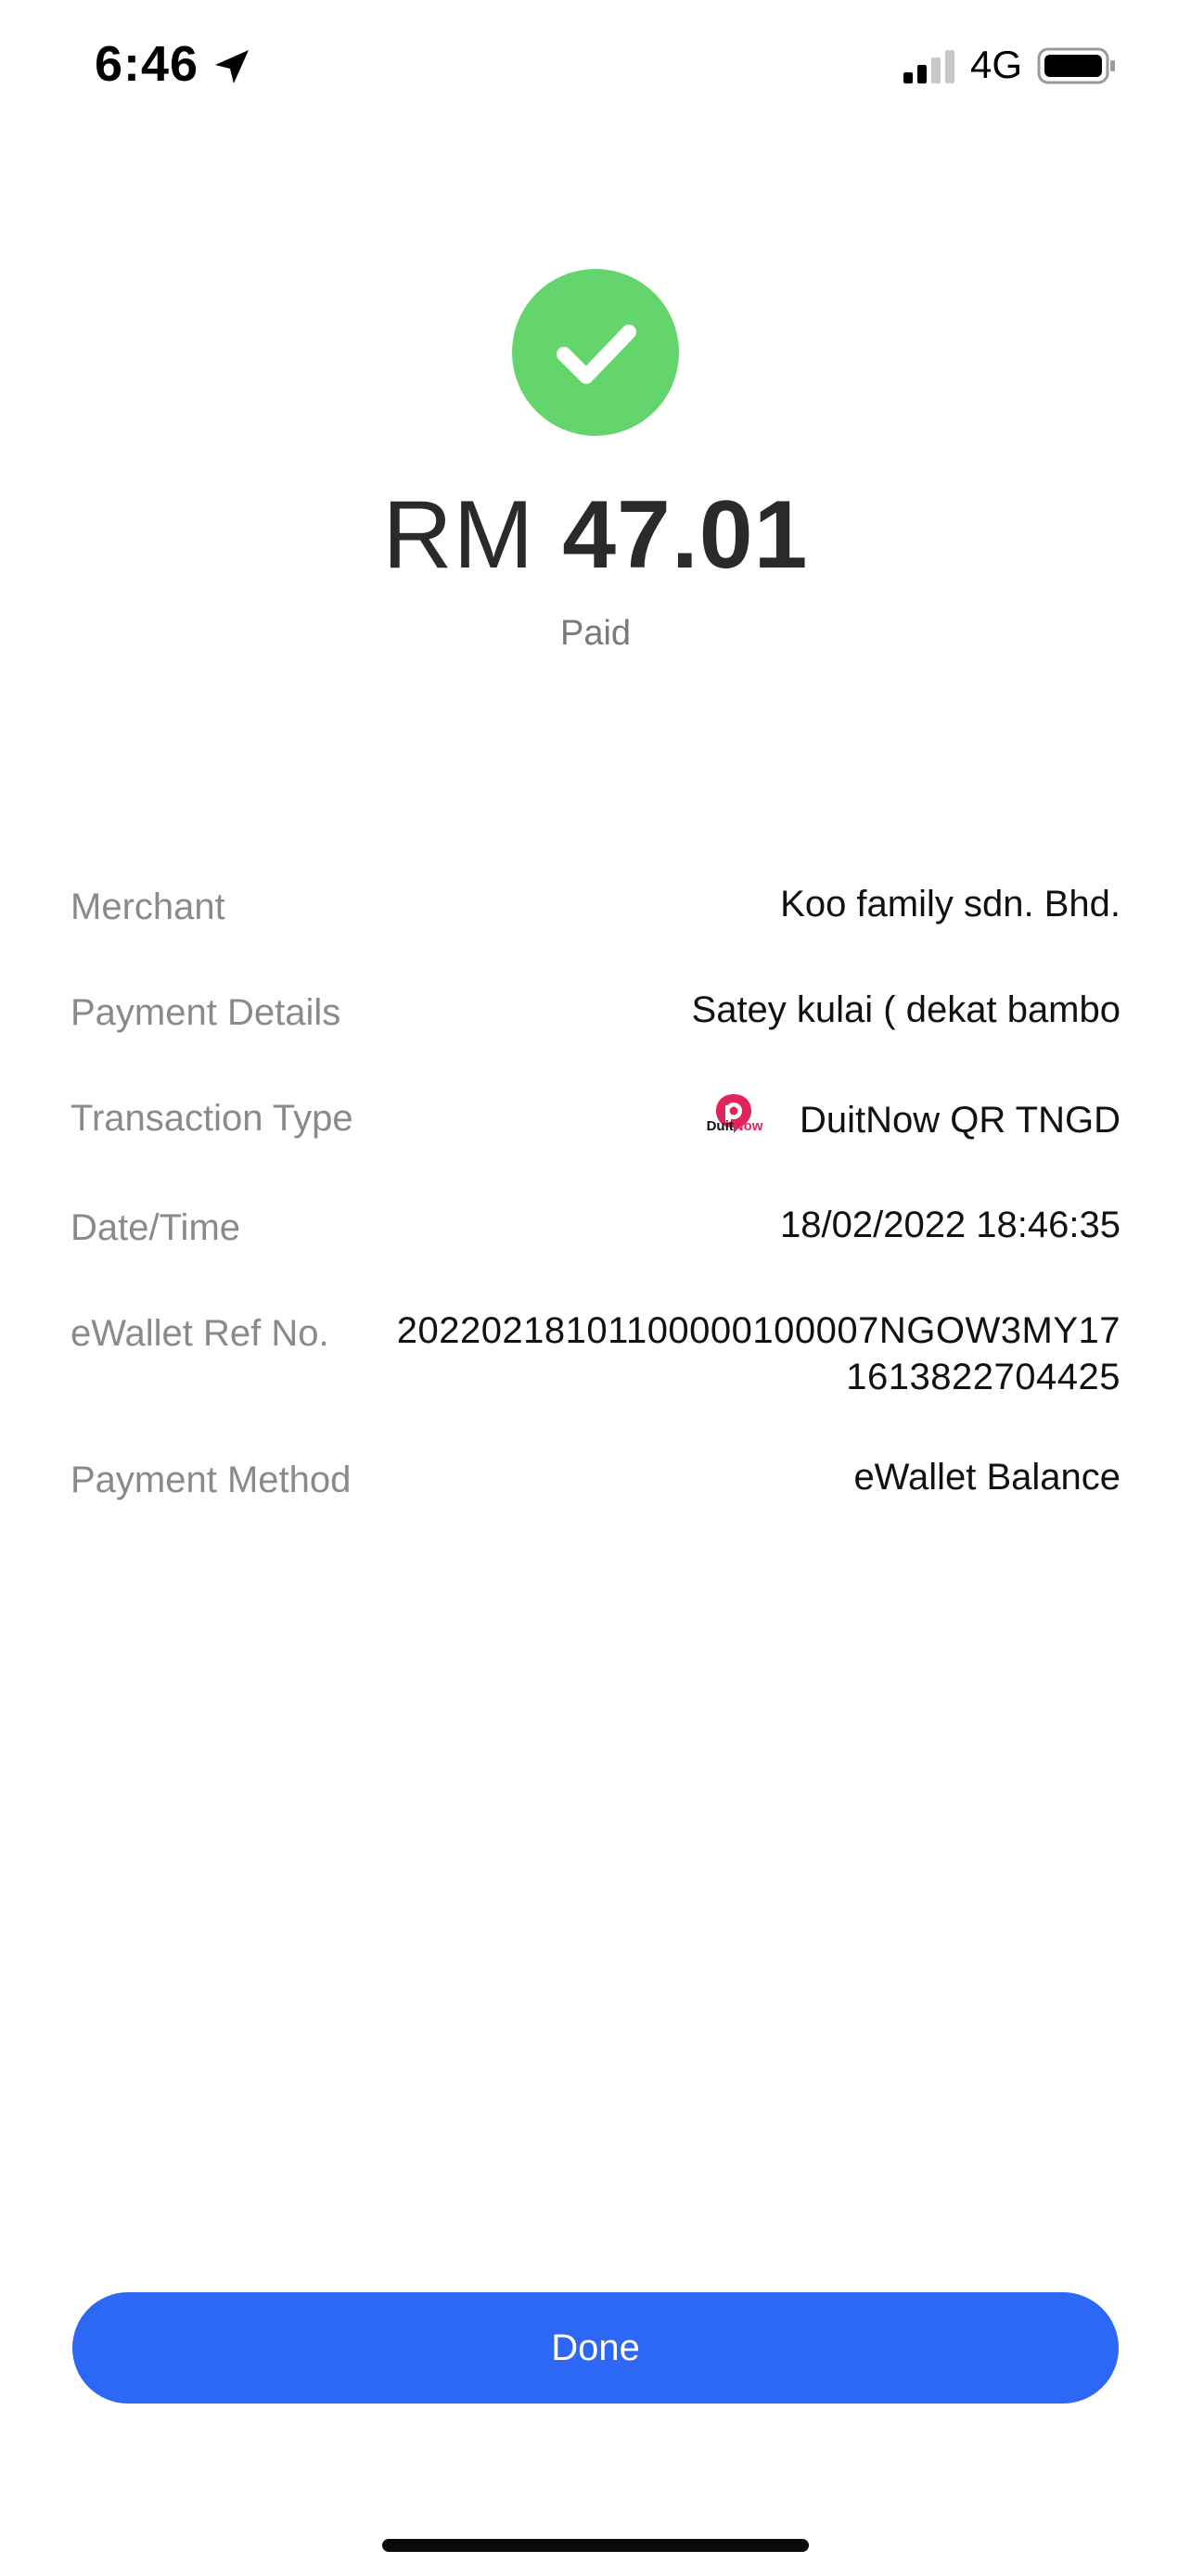 This screenshot has width=1191, height=2576. Describe the element at coordinates (984, 1377) in the screenshot. I see `ref-no-line-2: 1613822704425` at that location.